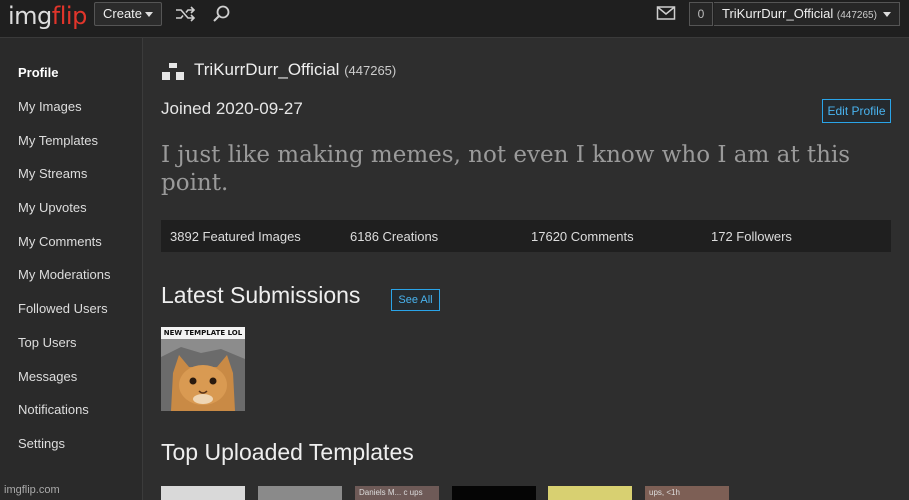 The image size is (909, 500). What do you see at coordinates (856, 15) in the screenshot?
I see `header-points: (447265)` at bounding box center [856, 15].